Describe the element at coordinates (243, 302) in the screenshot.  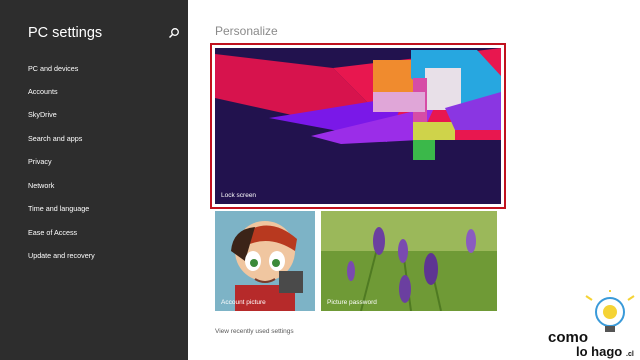
I see `account-picture-label: Account picture` at that location.